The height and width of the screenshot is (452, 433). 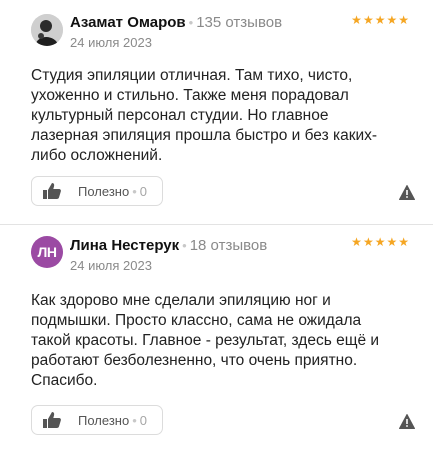 I want to click on author-reviews-count: 18 отзывов, so click(x=228, y=245).